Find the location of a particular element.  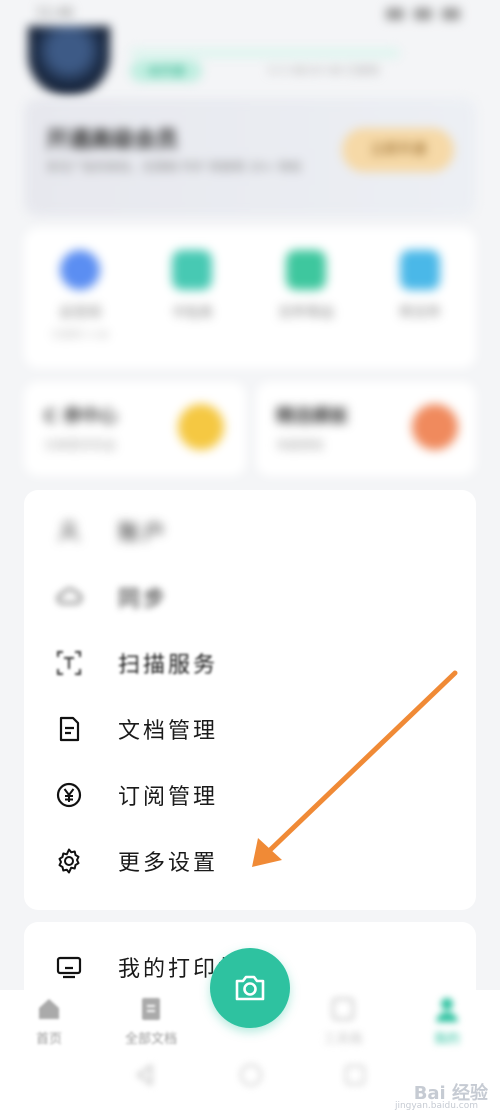

nav-toolbox: 工具箱 is located at coordinates (343, 1021).